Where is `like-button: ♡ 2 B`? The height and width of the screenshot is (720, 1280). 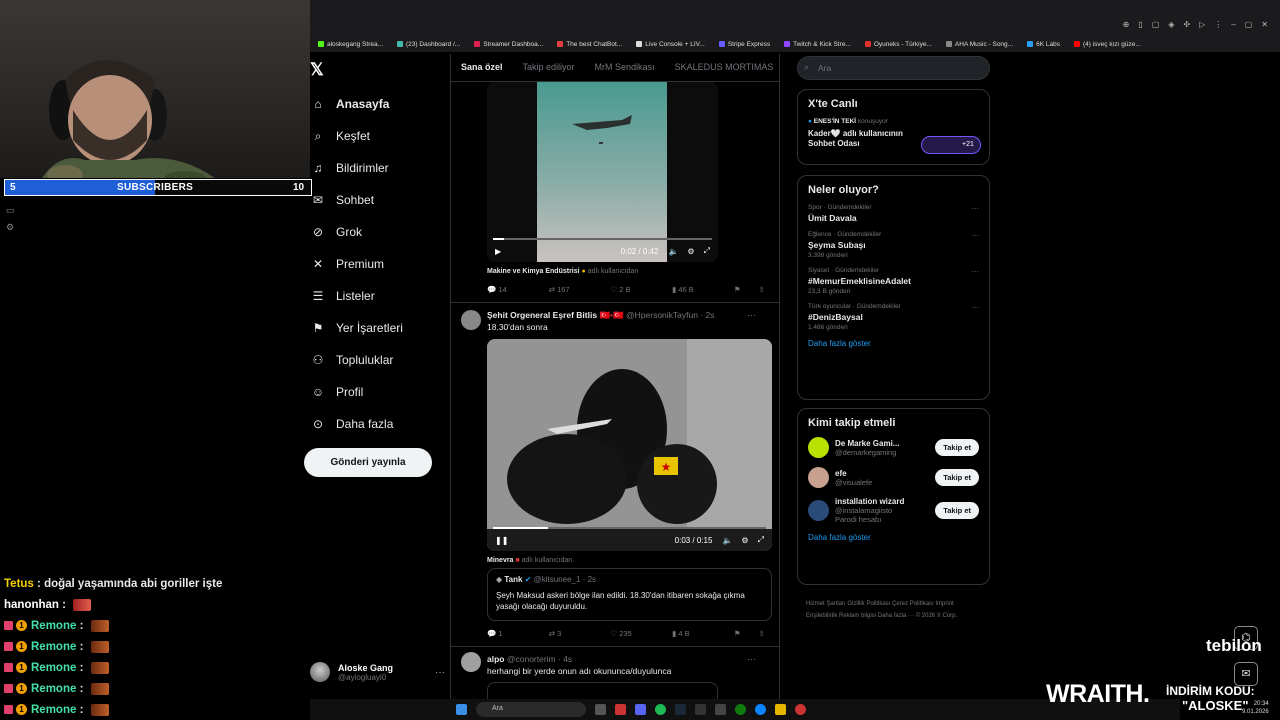
like-button: ♡ 2 B is located at coordinates (641, 289).